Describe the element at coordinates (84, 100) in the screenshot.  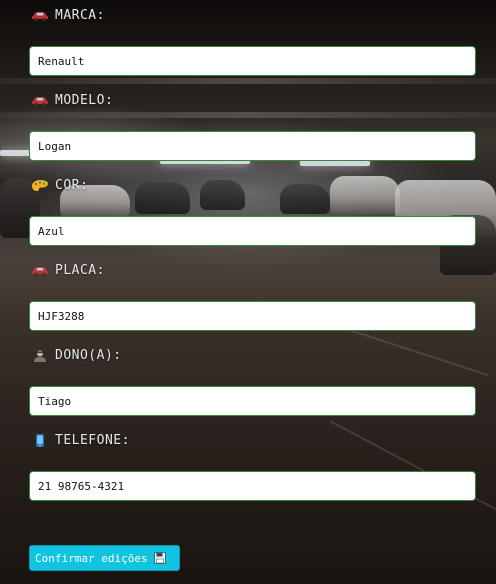
I see `modelo-label-text: MODELO:` at that location.